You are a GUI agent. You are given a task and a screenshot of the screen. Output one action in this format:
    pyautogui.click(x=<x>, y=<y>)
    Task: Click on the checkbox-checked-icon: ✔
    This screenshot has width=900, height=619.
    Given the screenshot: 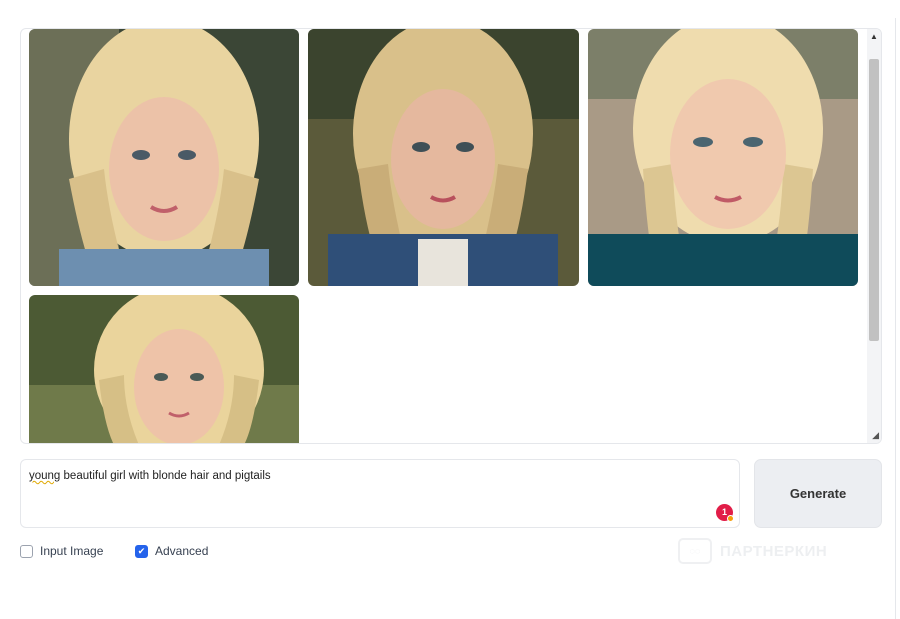 What is the action you would take?
    pyautogui.click(x=141, y=551)
    